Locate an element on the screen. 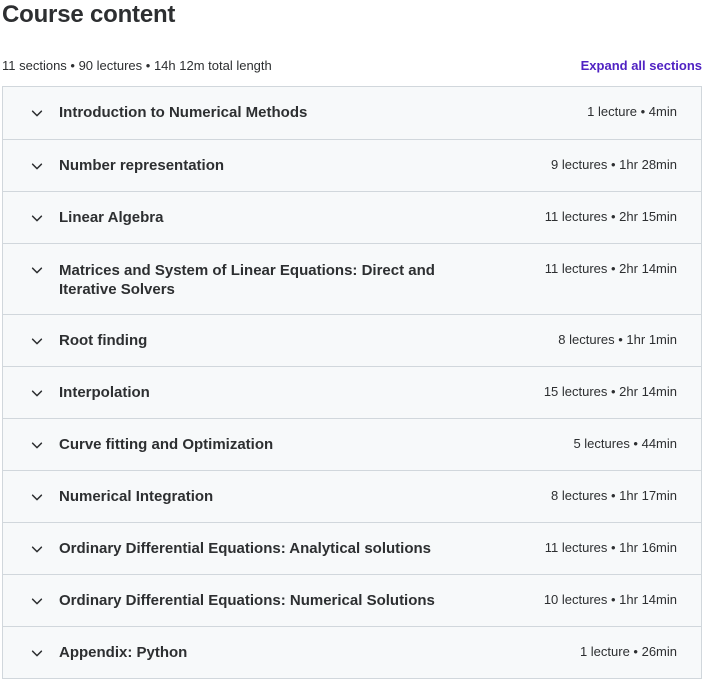 This screenshot has width=710, height=691. section-item: Appendix: Python 1 lecture • 26min is located at coordinates (352, 652).